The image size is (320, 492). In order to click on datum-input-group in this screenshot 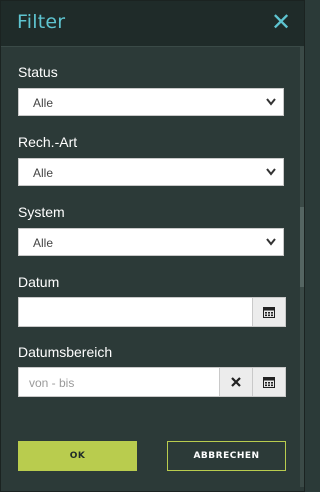, I will do `click(152, 312)`.